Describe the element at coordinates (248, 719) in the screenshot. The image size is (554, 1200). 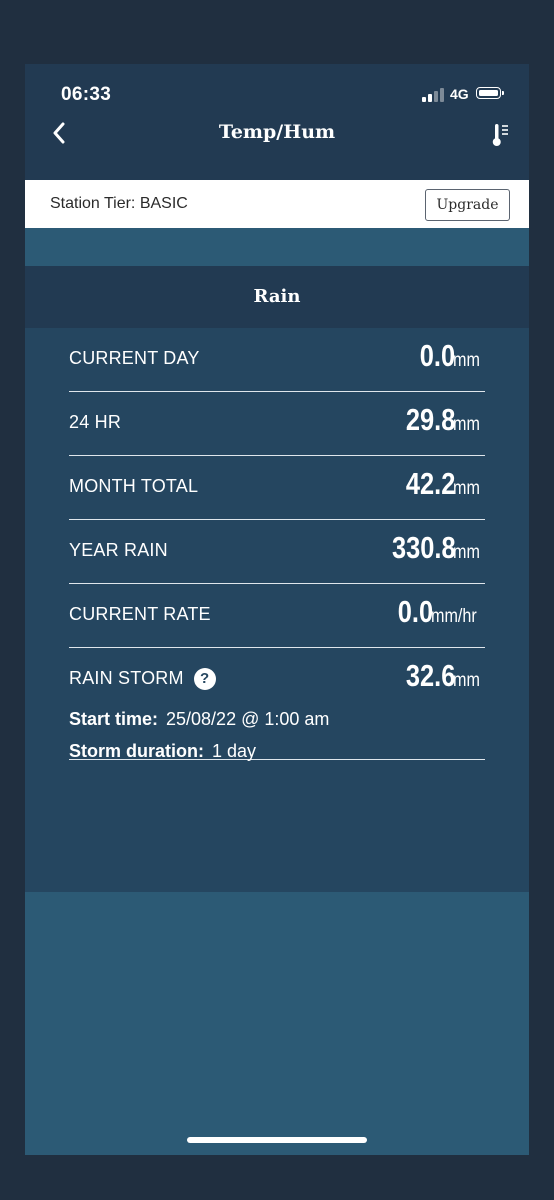
I see `start-time-value: 25/08/22 @ 1:00 am` at that location.